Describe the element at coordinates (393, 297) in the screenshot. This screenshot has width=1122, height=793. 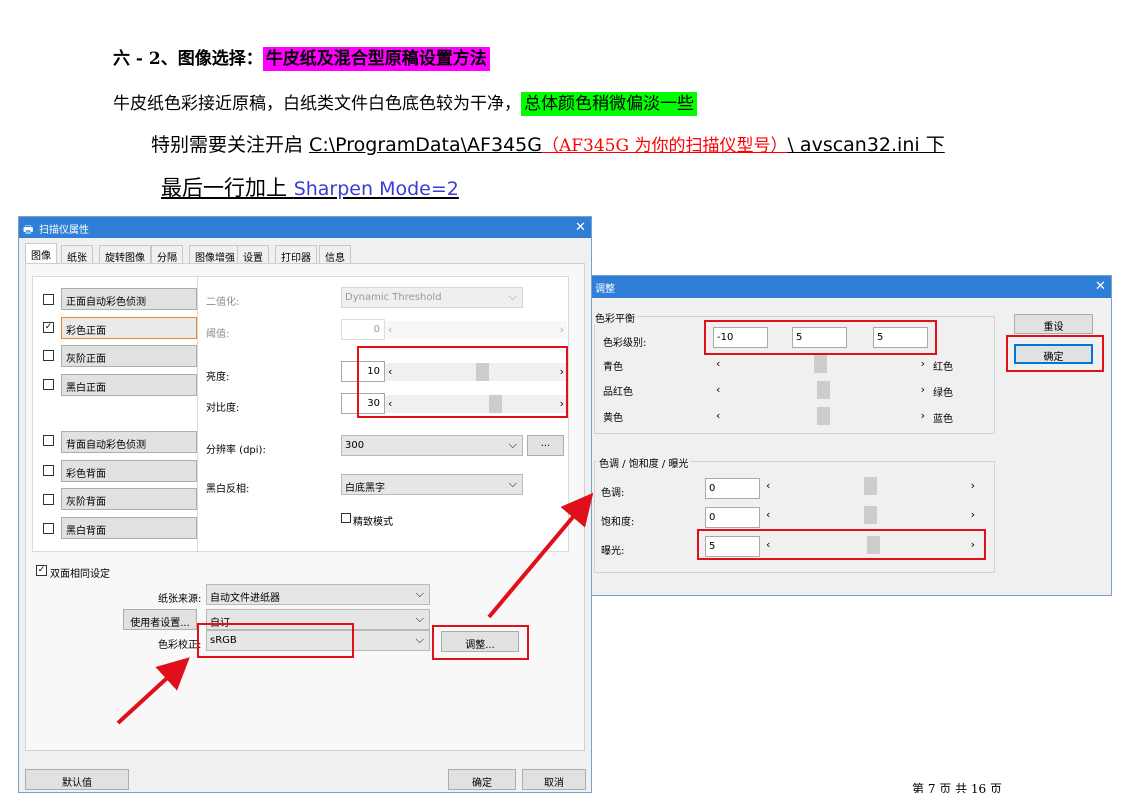
I see `binarize-value: Dynamic Threshold` at that location.